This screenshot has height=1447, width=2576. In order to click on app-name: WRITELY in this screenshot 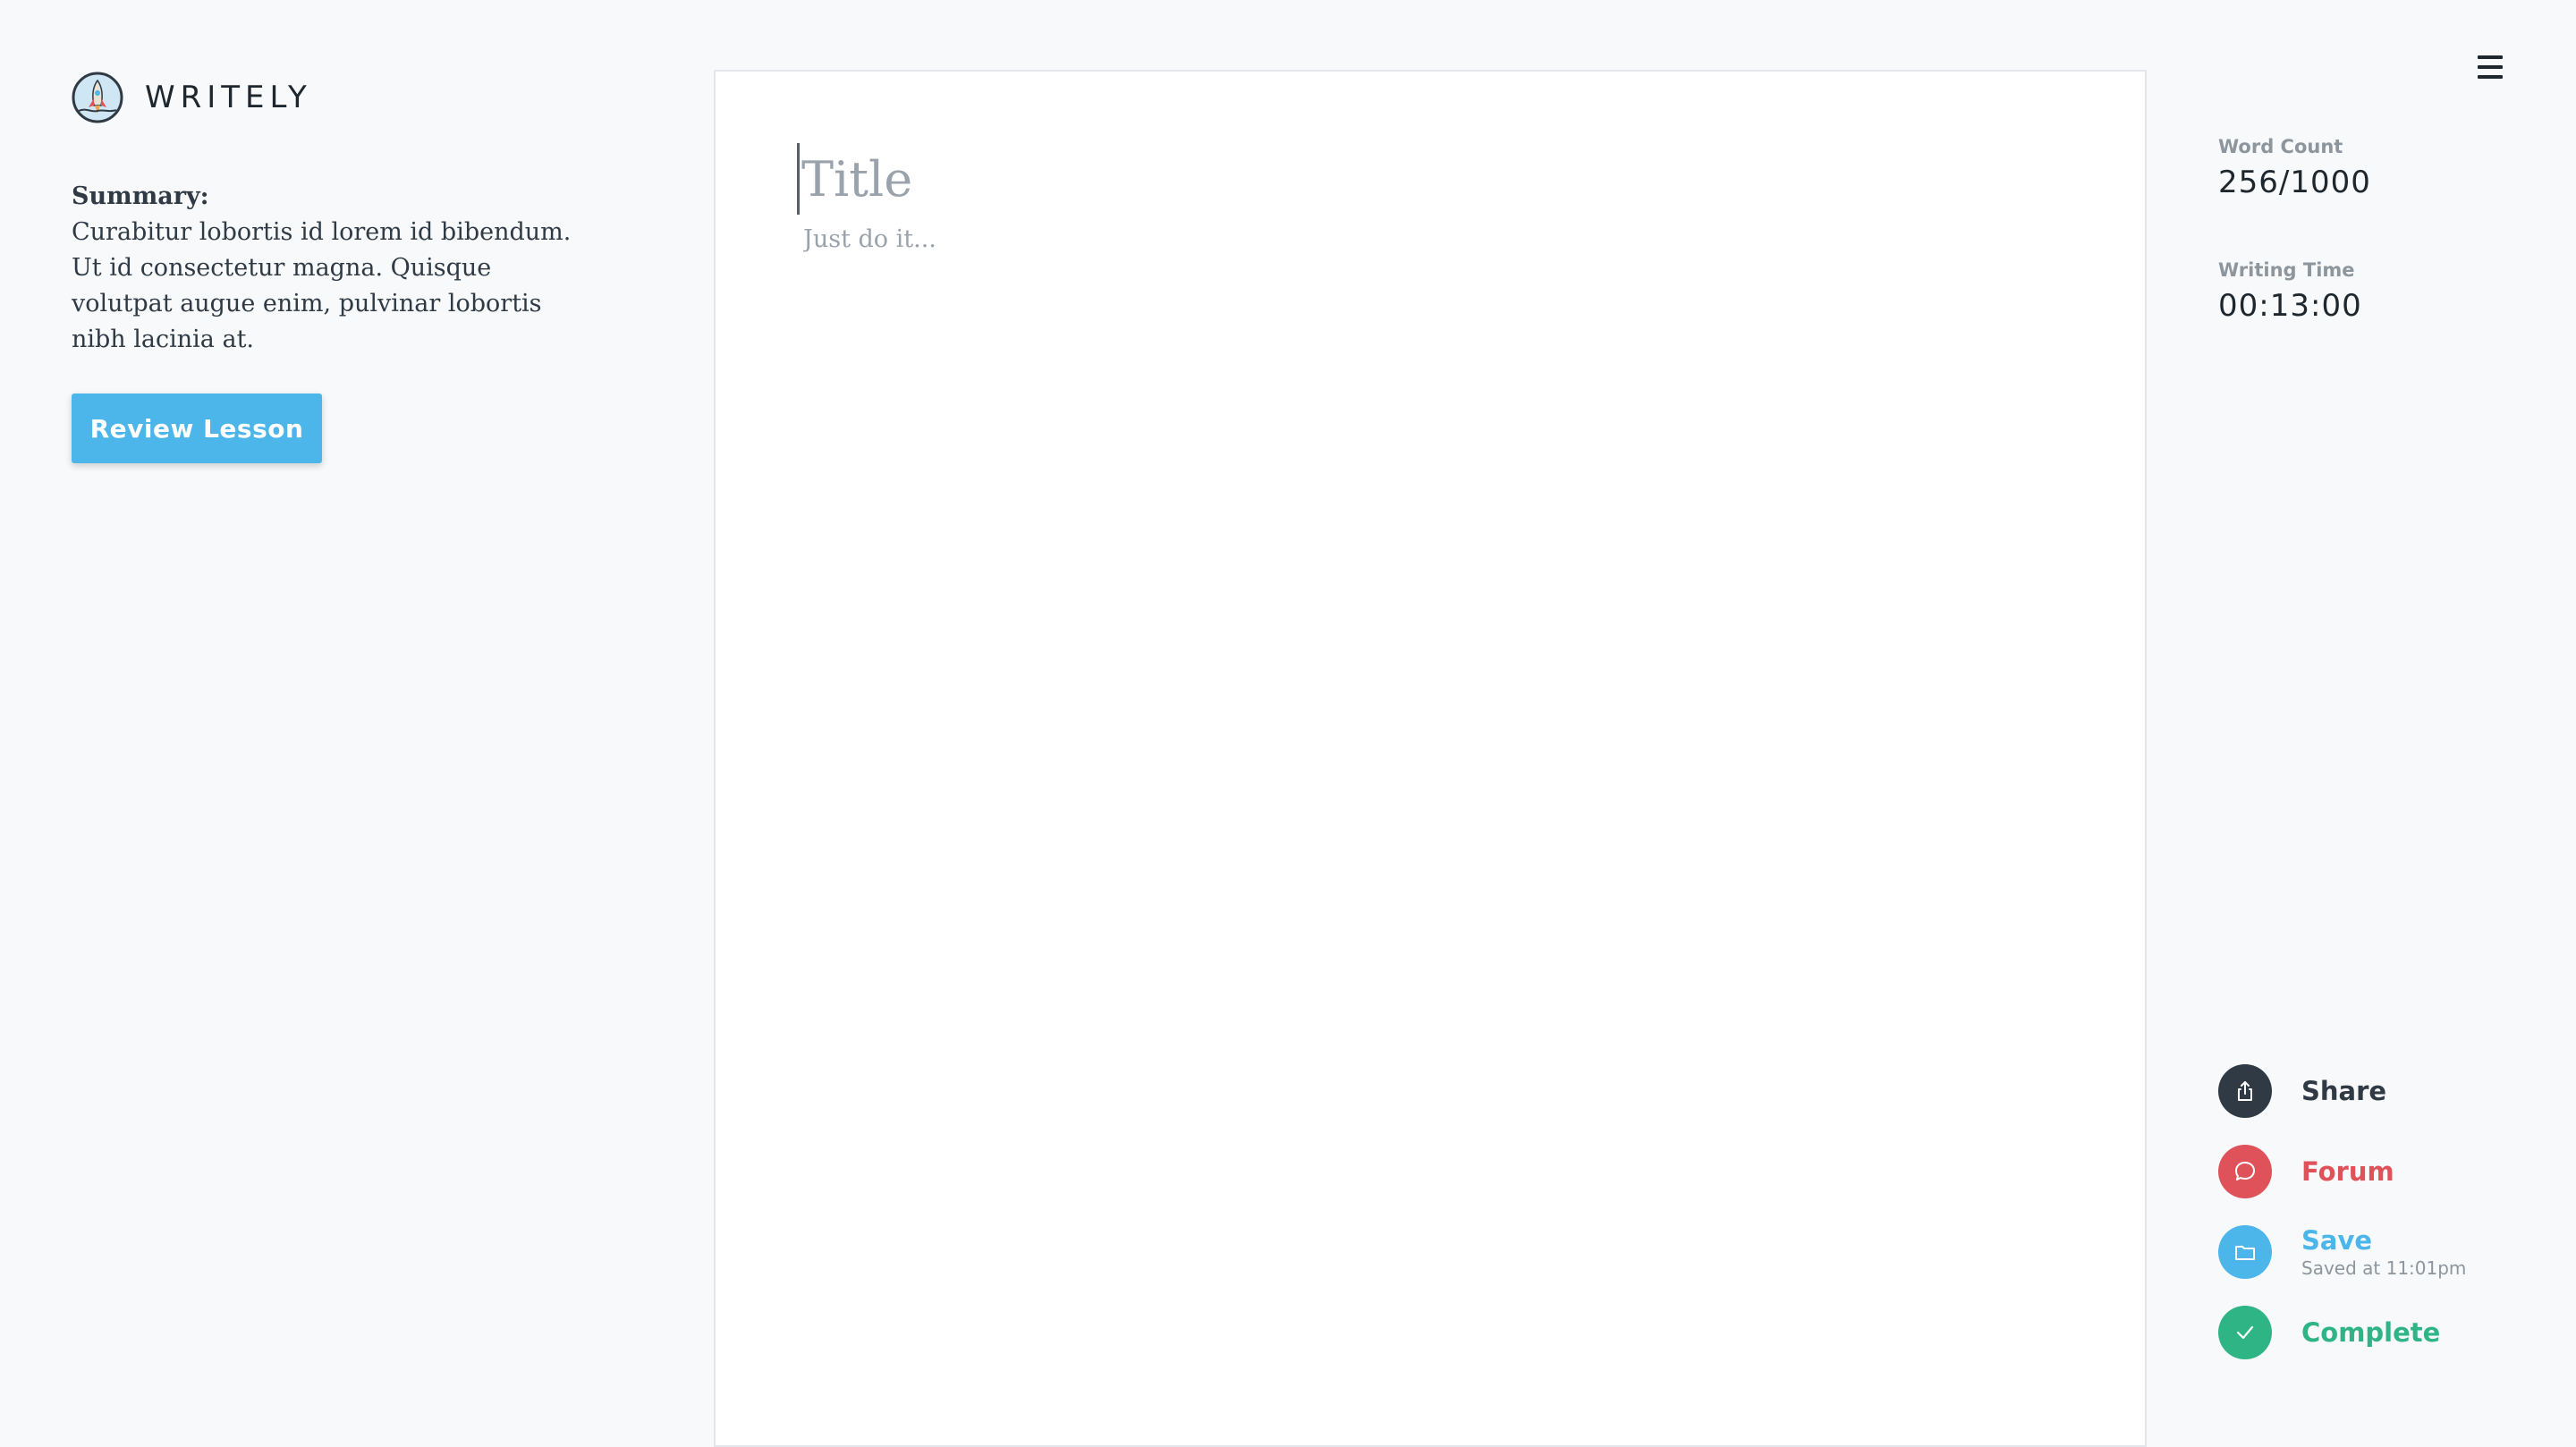, I will do `click(228, 97)`.